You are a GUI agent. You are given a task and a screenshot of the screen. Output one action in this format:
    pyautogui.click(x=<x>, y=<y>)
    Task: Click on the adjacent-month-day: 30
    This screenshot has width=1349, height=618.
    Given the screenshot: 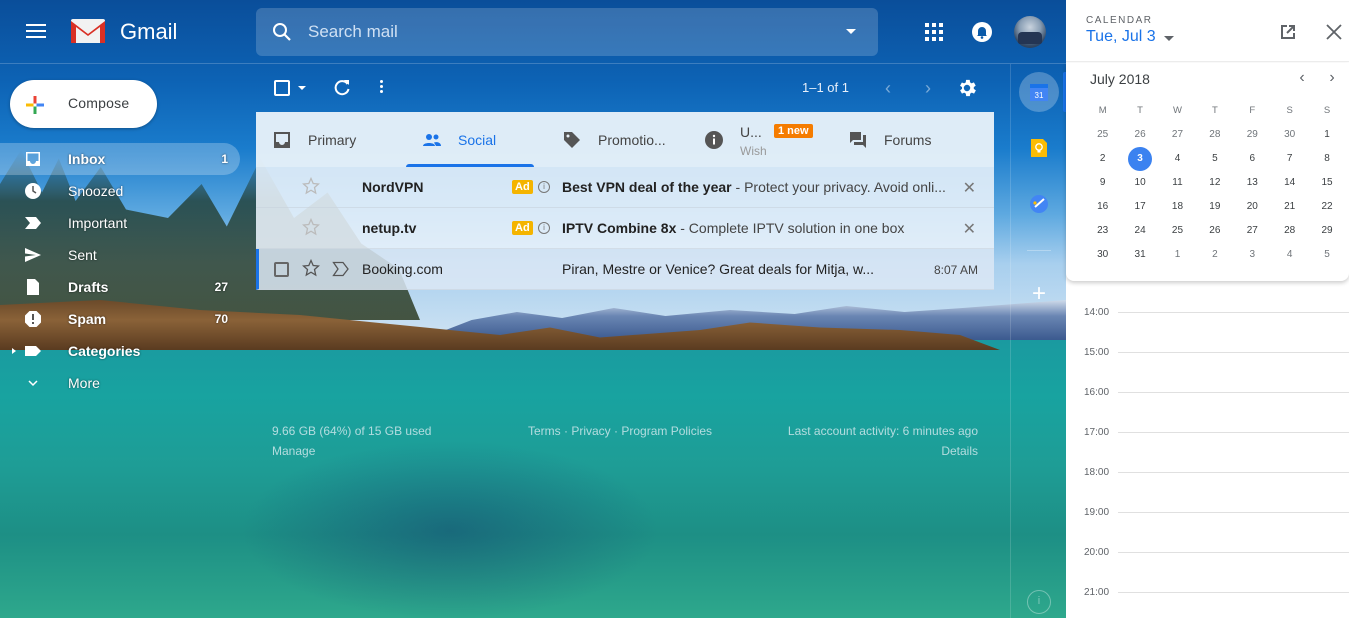 What is the action you would take?
    pyautogui.click(x=1289, y=135)
    